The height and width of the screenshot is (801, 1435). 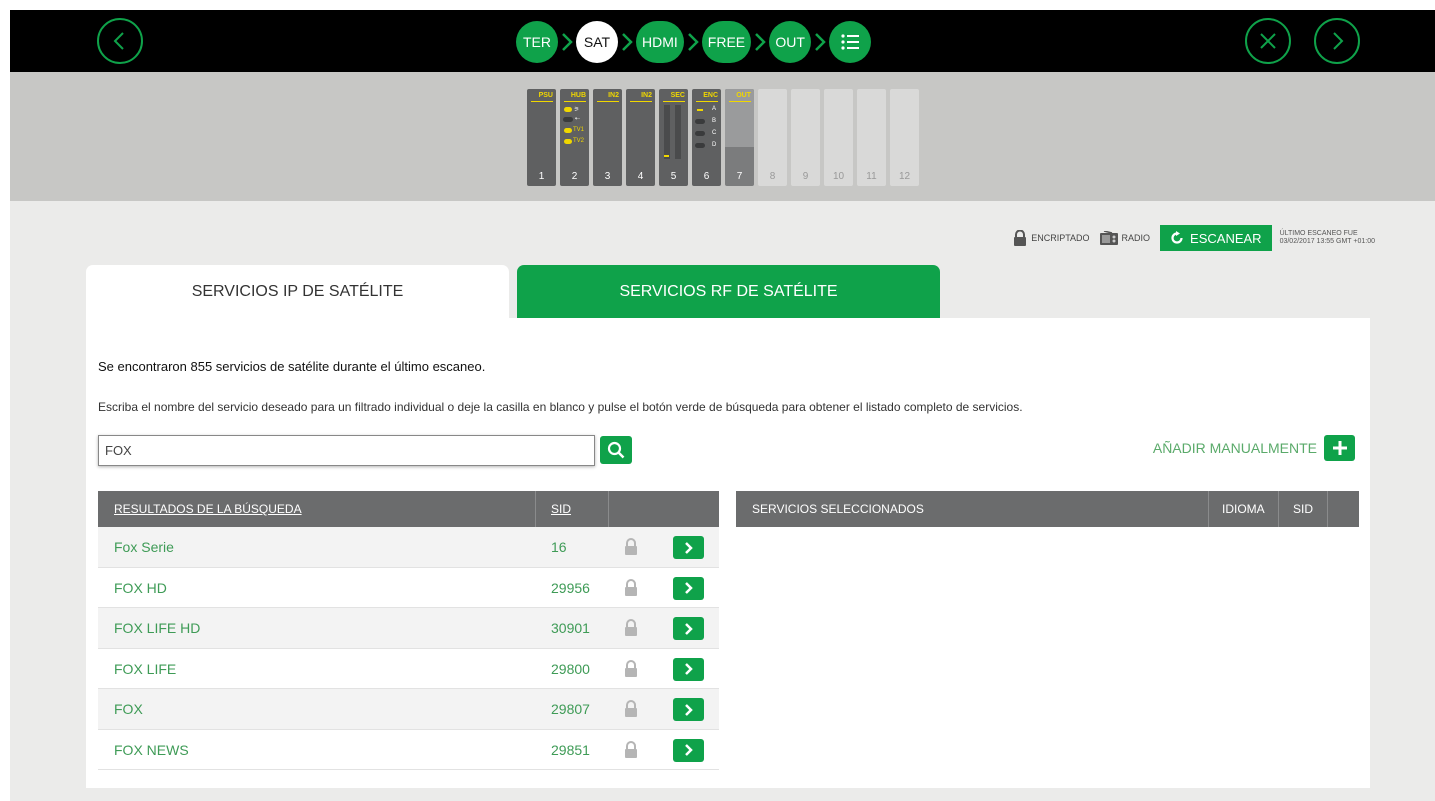 I want to click on table-row: FOX NEWS 29851, so click(x=408, y=750).